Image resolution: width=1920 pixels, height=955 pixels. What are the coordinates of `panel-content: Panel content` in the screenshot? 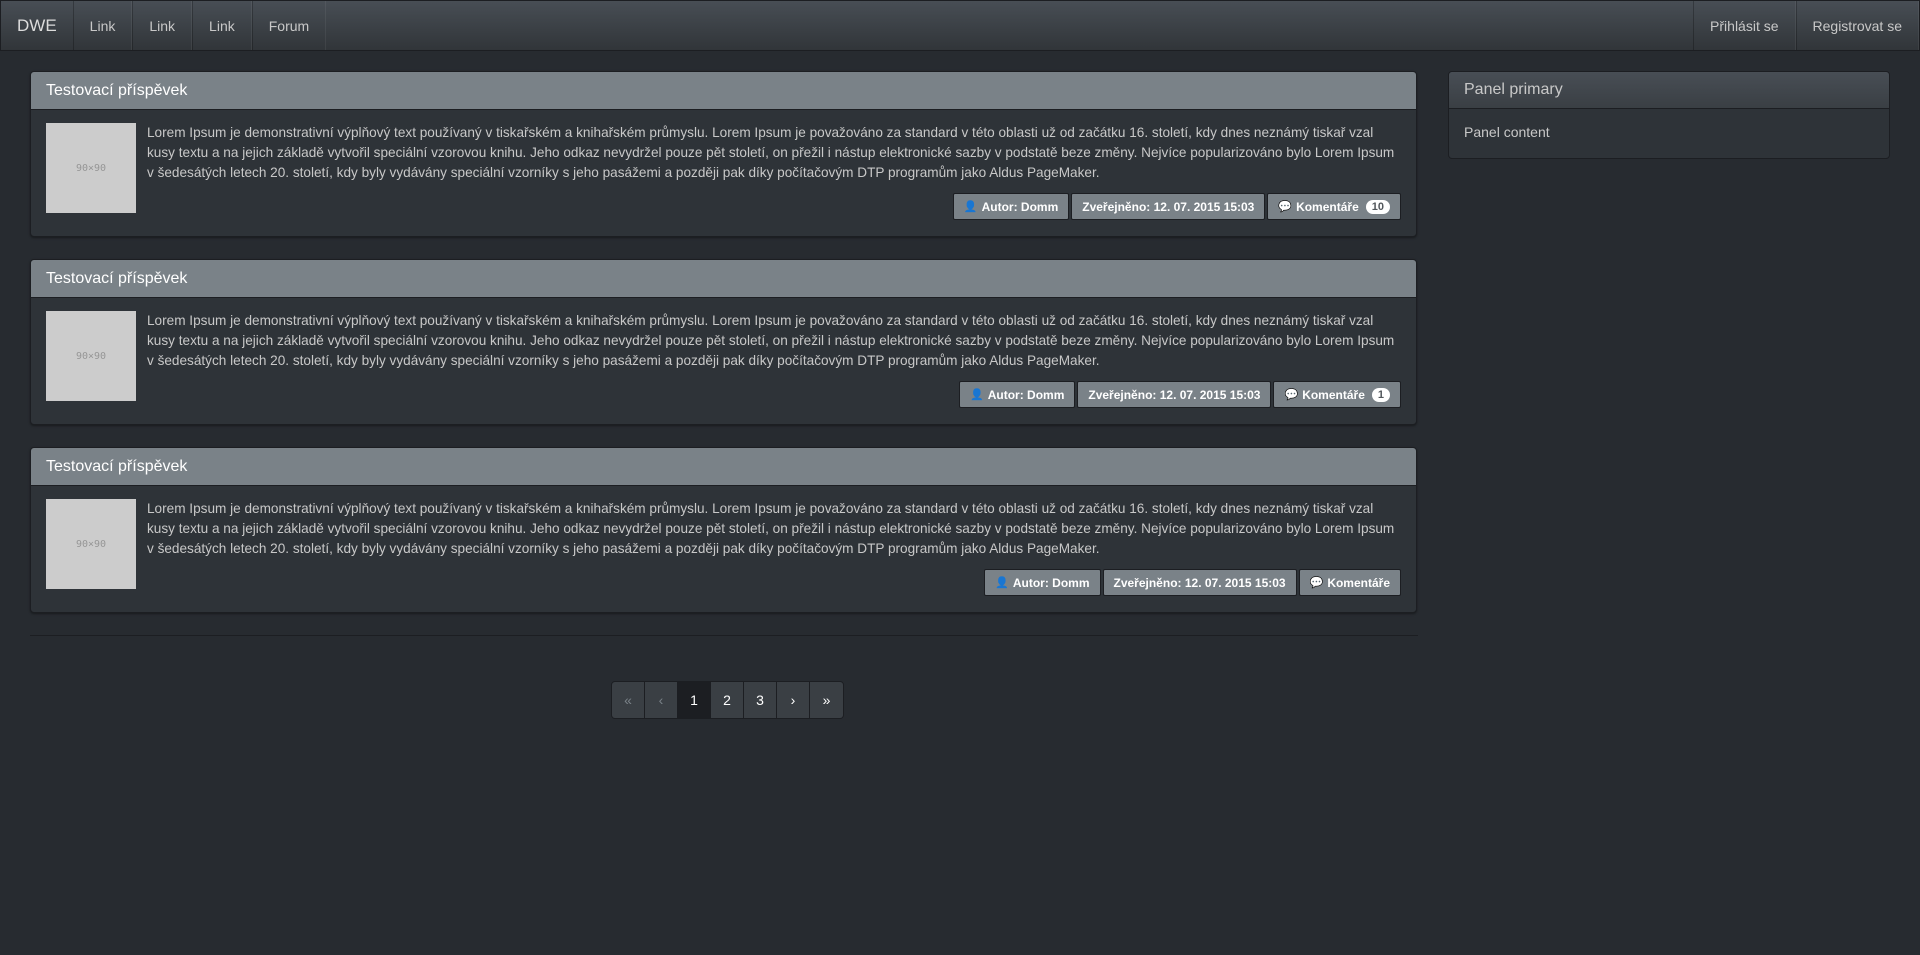 It's located at (1507, 132).